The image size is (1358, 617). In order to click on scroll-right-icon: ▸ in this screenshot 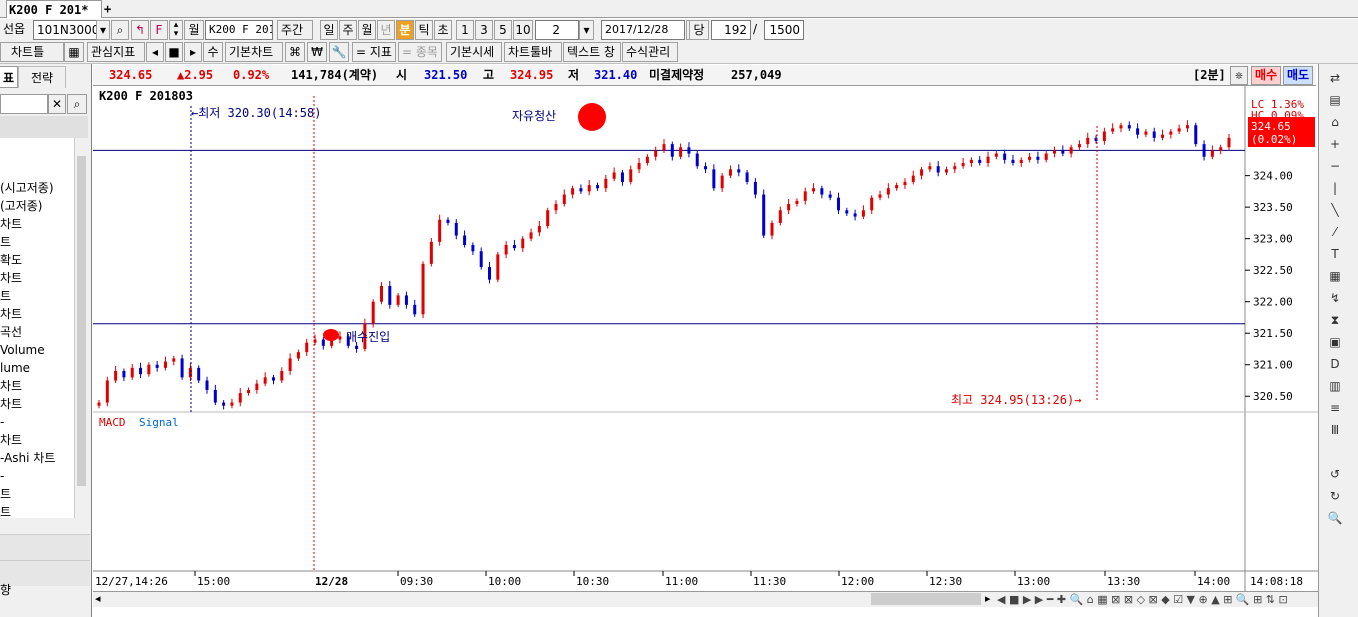, I will do `click(988, 598)`.